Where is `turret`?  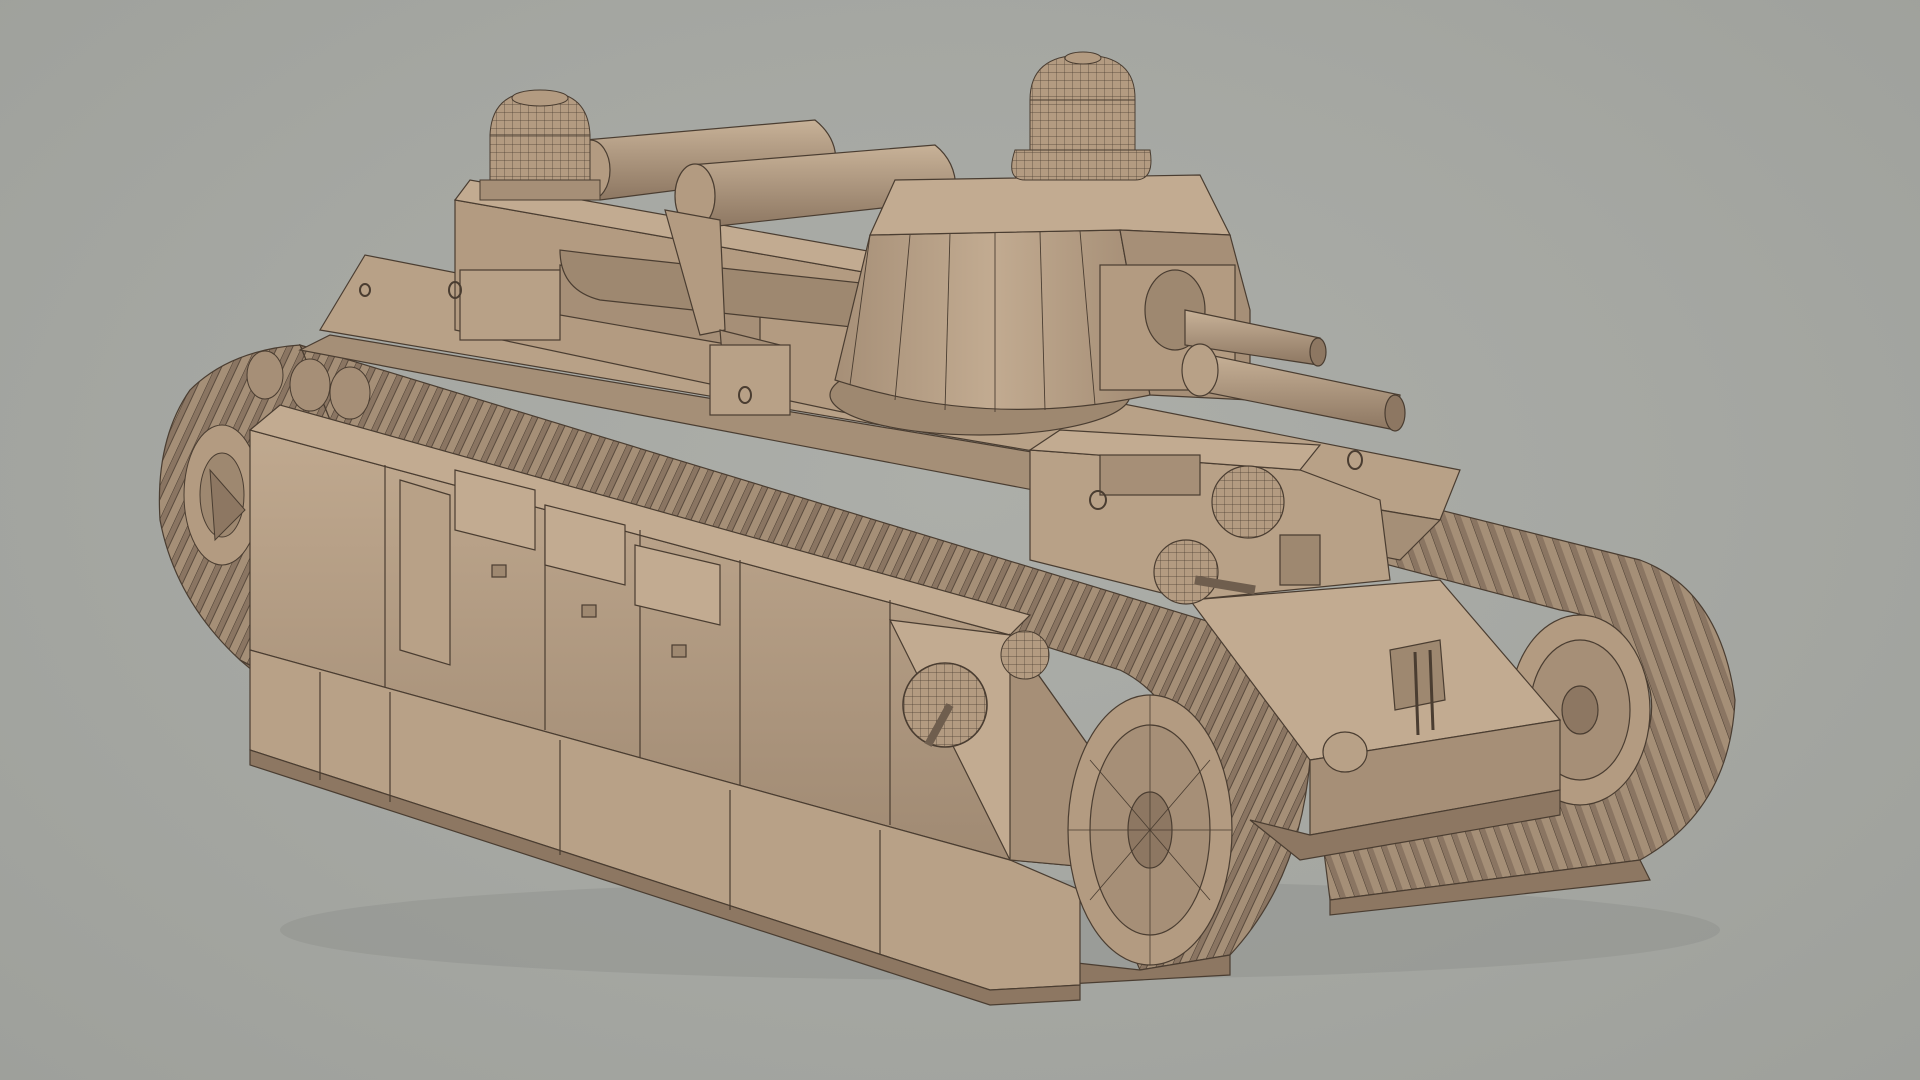
turret is located at coordinates (1117, 305).